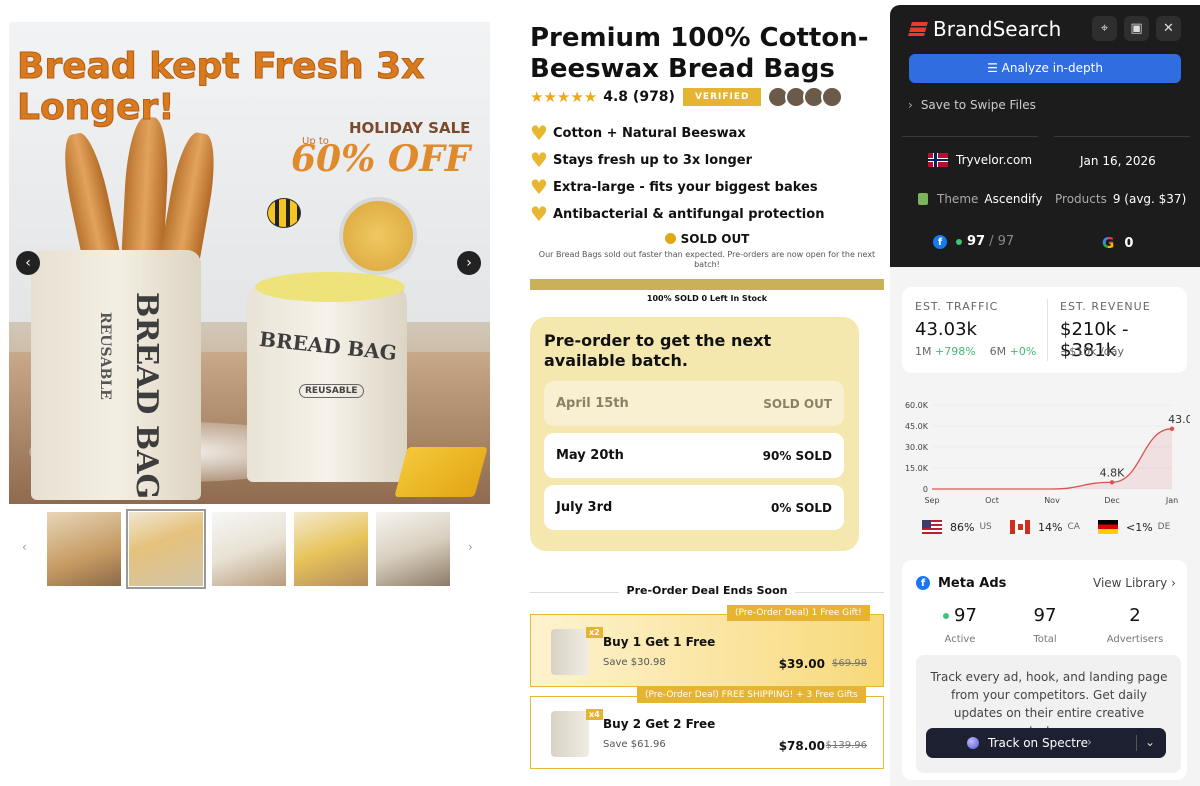 The width and height of the screenshot is (1200, 786). I want to click on fb-total: / 97, so click(1002, 241).